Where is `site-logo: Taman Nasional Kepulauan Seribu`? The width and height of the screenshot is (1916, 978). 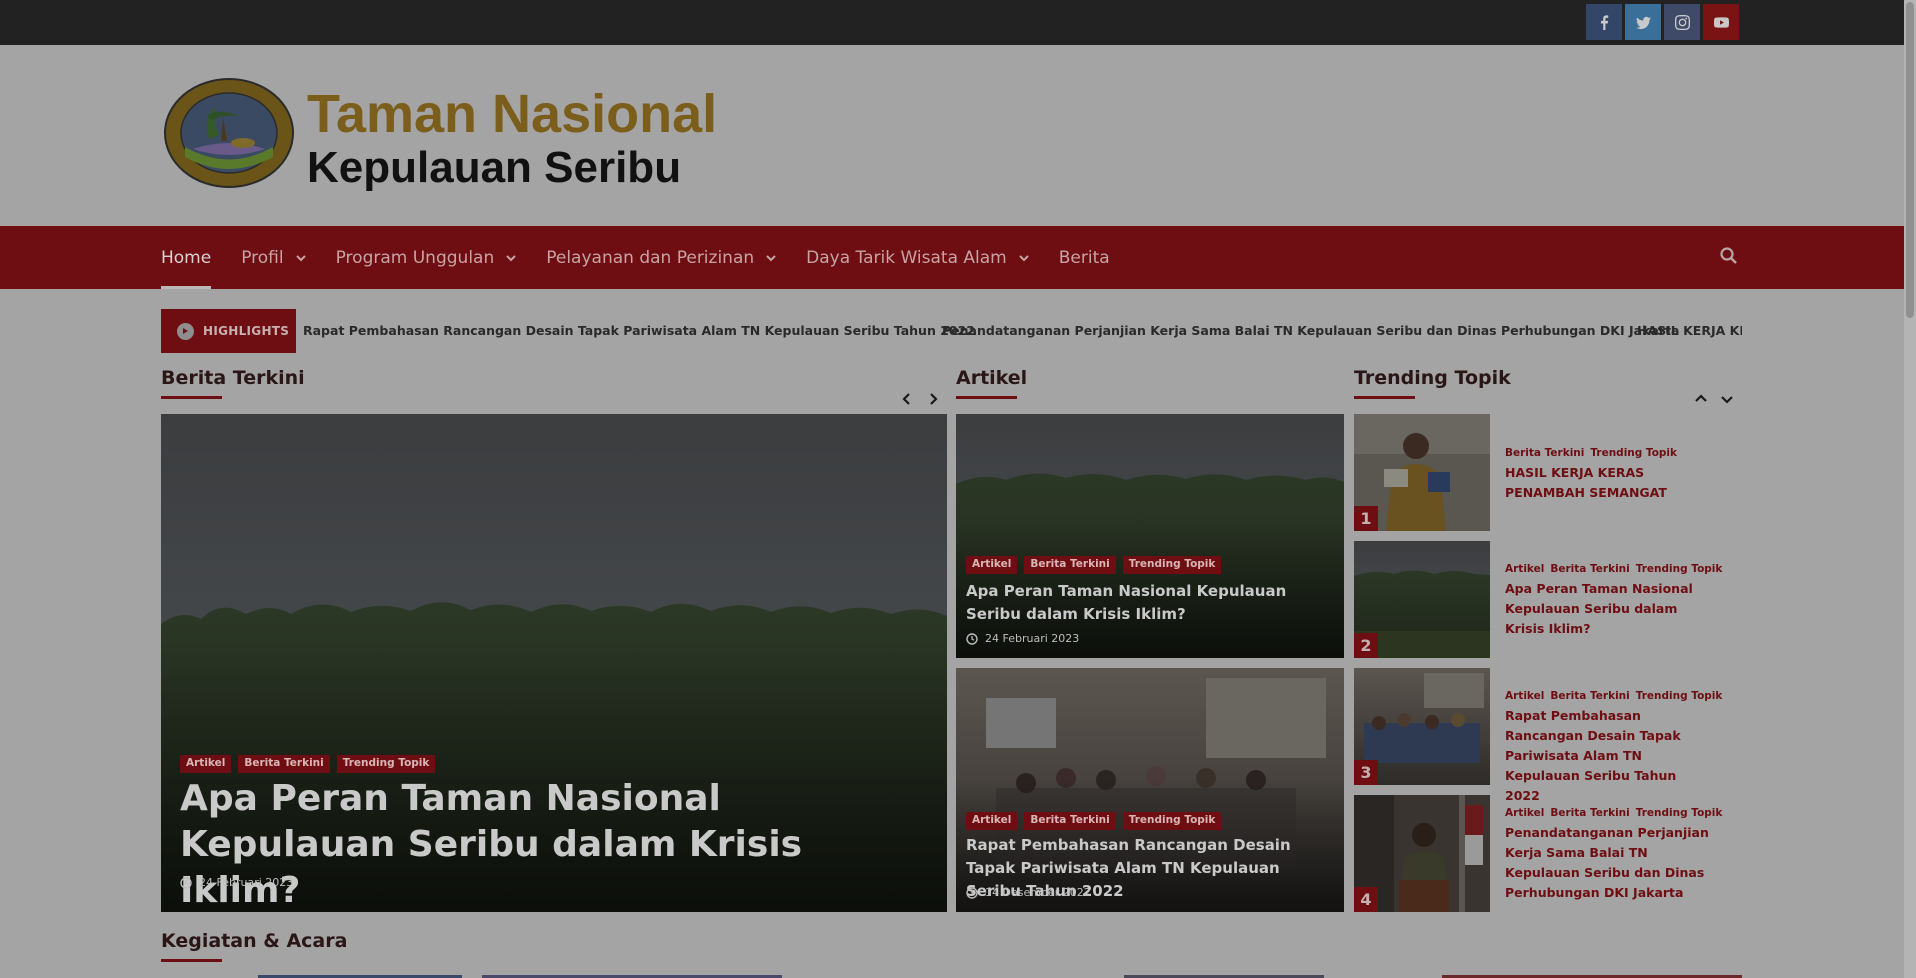 site-logo: Taman Nasional Kepulauan Seribu is located at coordinates (440, 135).